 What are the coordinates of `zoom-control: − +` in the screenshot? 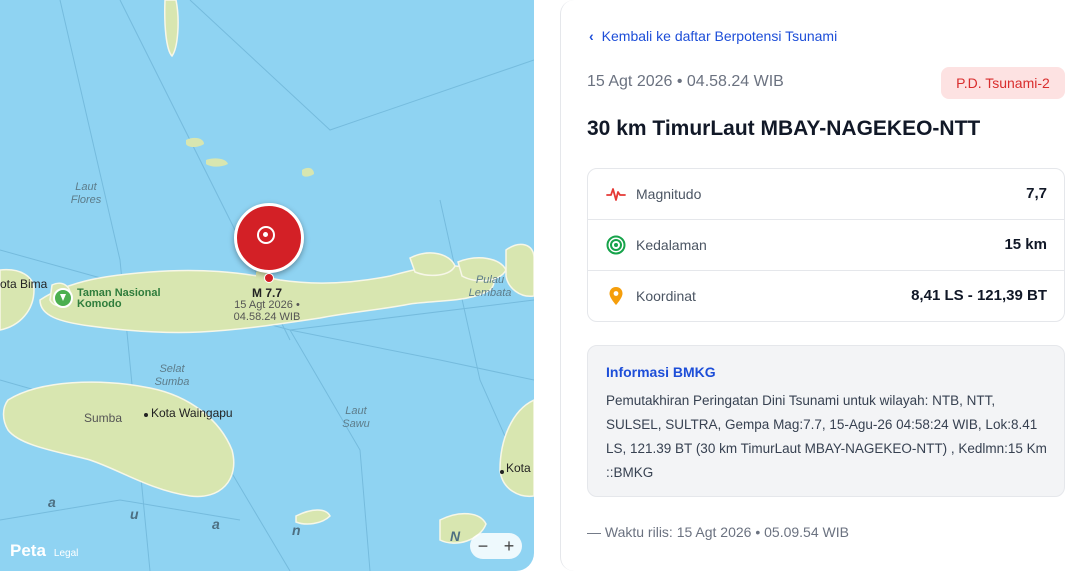 It's located at (496, 546).